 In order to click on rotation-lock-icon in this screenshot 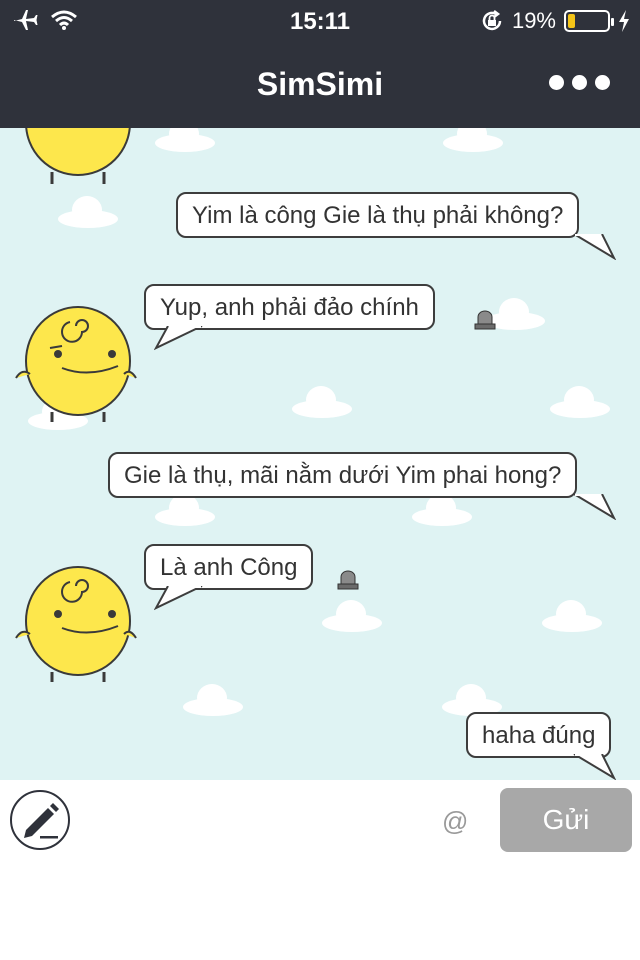, I will do `click(492, 20)`.